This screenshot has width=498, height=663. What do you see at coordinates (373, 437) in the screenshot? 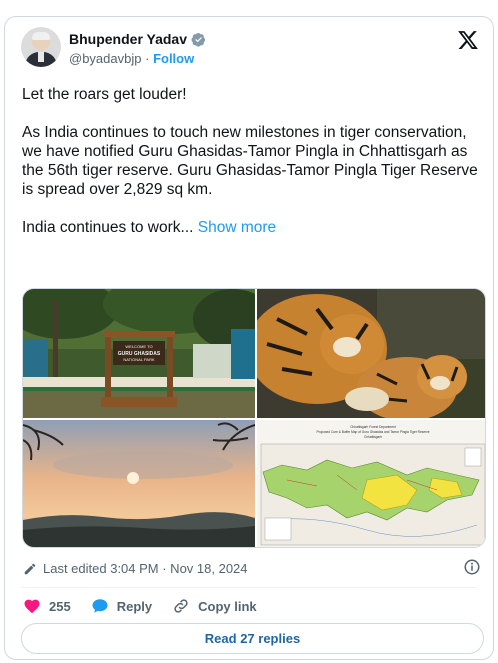
I see `map-title-line: Chhattisgarh` at bounding box center [373, 437].